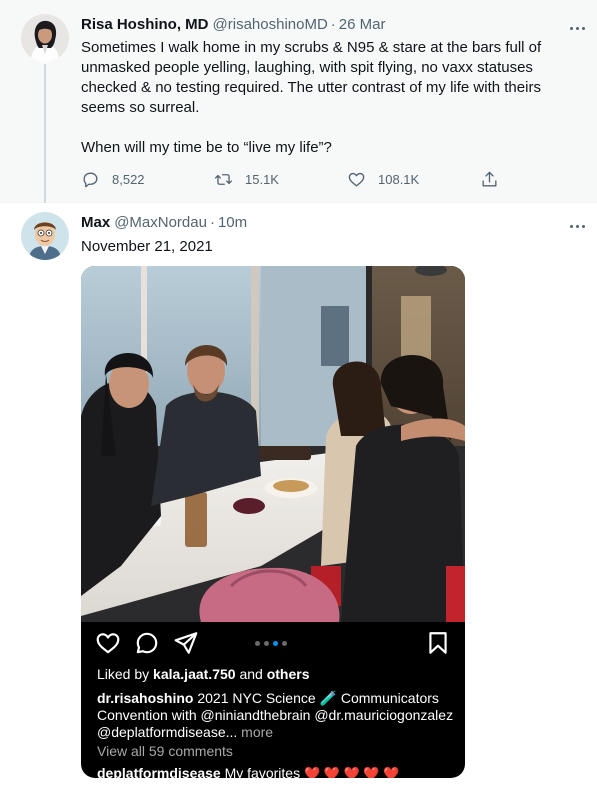 This screenshot has height=790, width=597. Describe the element at coordinates (351, 772) in the screenshot. I see `heart-emojis: ❤️ ❤️ ❤️ ❤️ ❤️` at that location.